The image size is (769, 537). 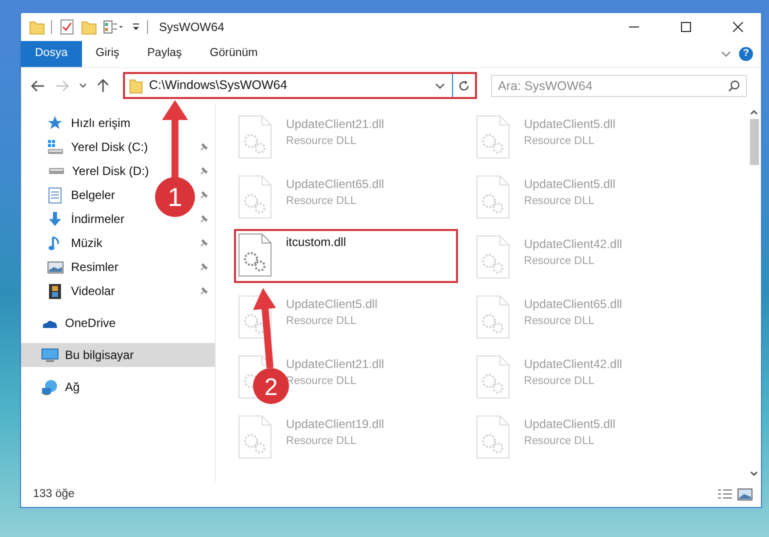 What do you see at coordinates (94, 267) in the screenshot?
I see `sidebar-item: Resimler` at bounding box center [94, 267].